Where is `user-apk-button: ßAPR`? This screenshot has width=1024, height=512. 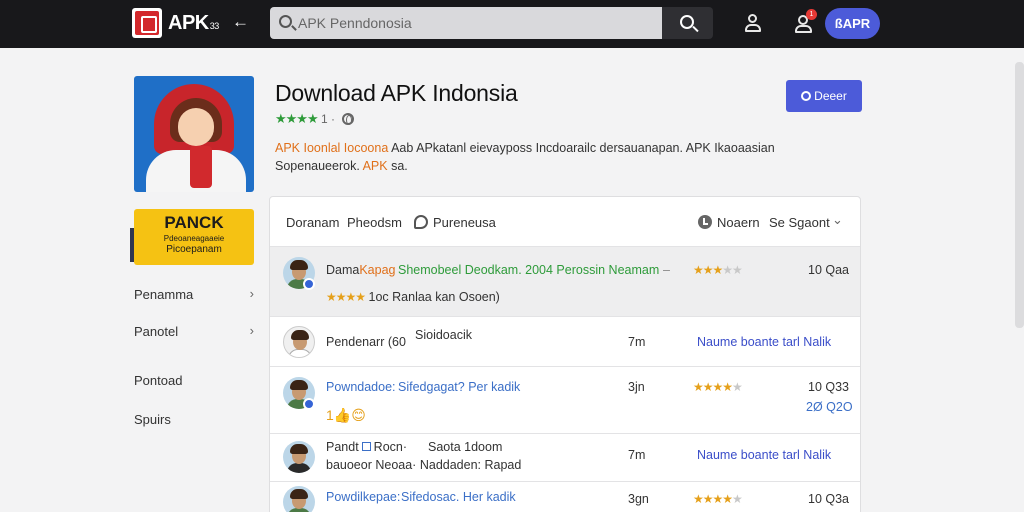
user-apk-button: ßAPR is located at coordinates (852, 23).